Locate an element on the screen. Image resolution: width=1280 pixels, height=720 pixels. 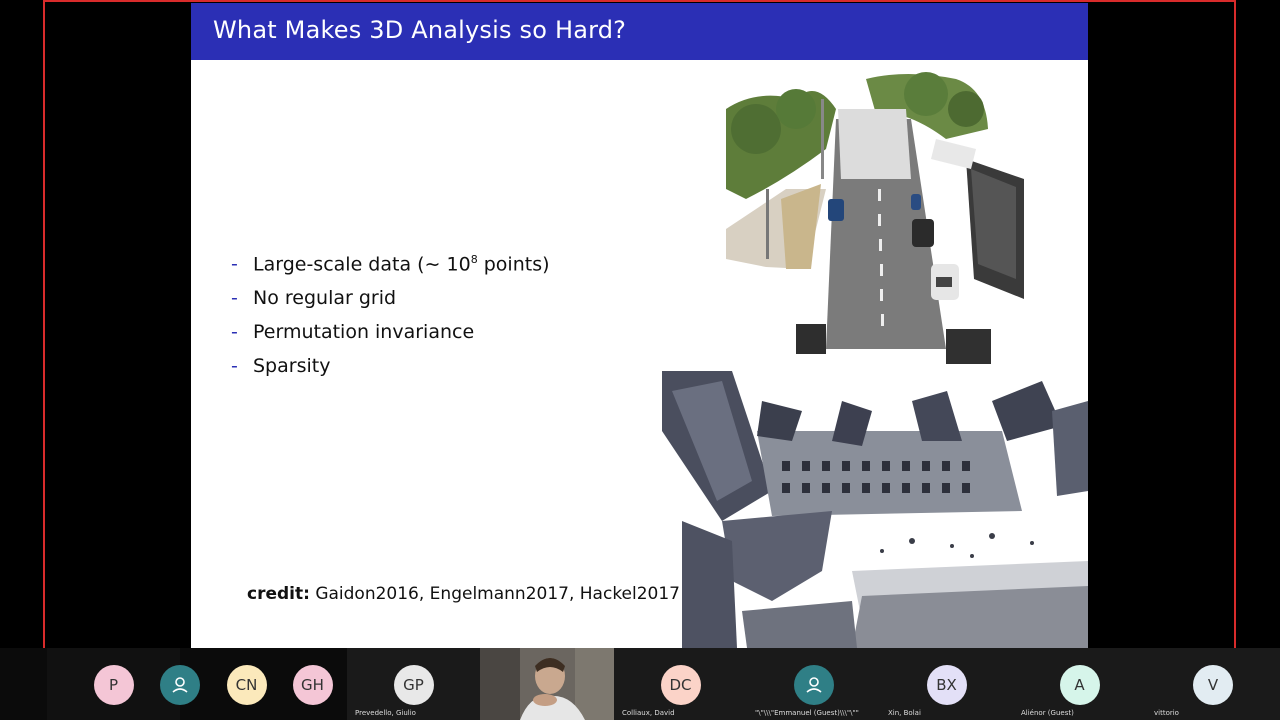
bullet-text: Permutation invariance is located at coordinates (364, 332).